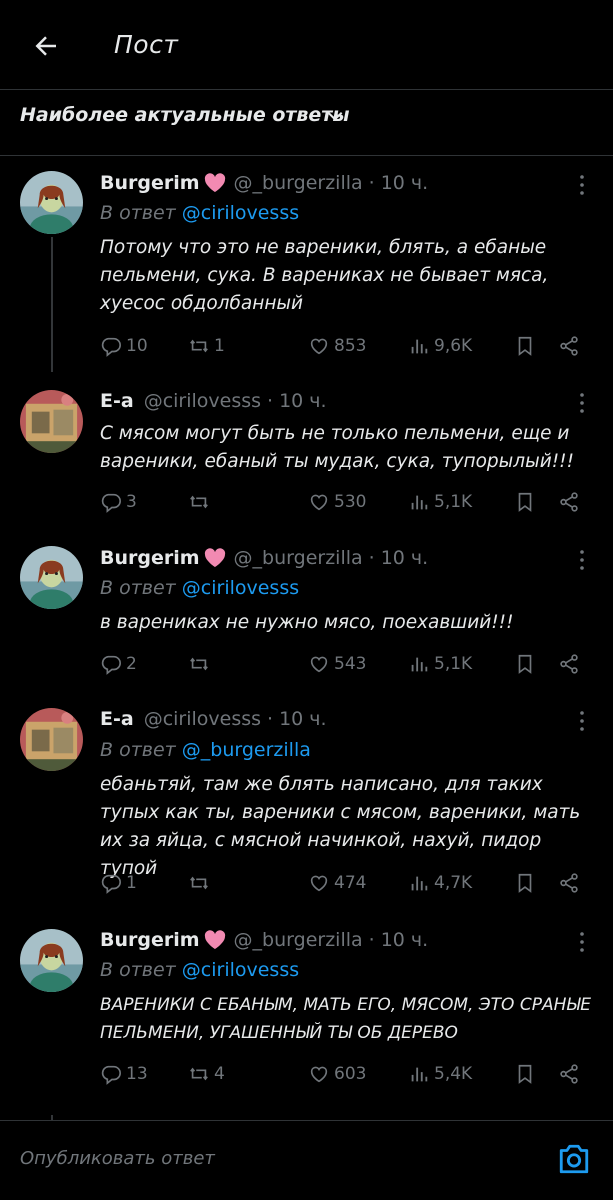  Describe the element at coordinates (337, 883) in the screenshot. I see `like-button: 474` at that location.